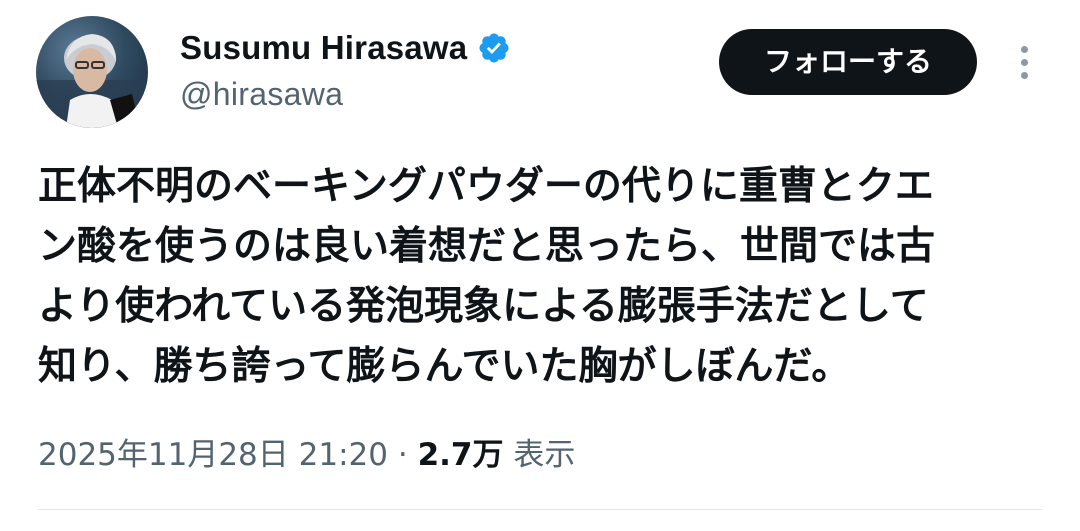 The height and width of the screenshot is (531, 1080). I want to click on tweet-text-line: より使われている発泡現象による膨張手法だとして, so click(483, 306).